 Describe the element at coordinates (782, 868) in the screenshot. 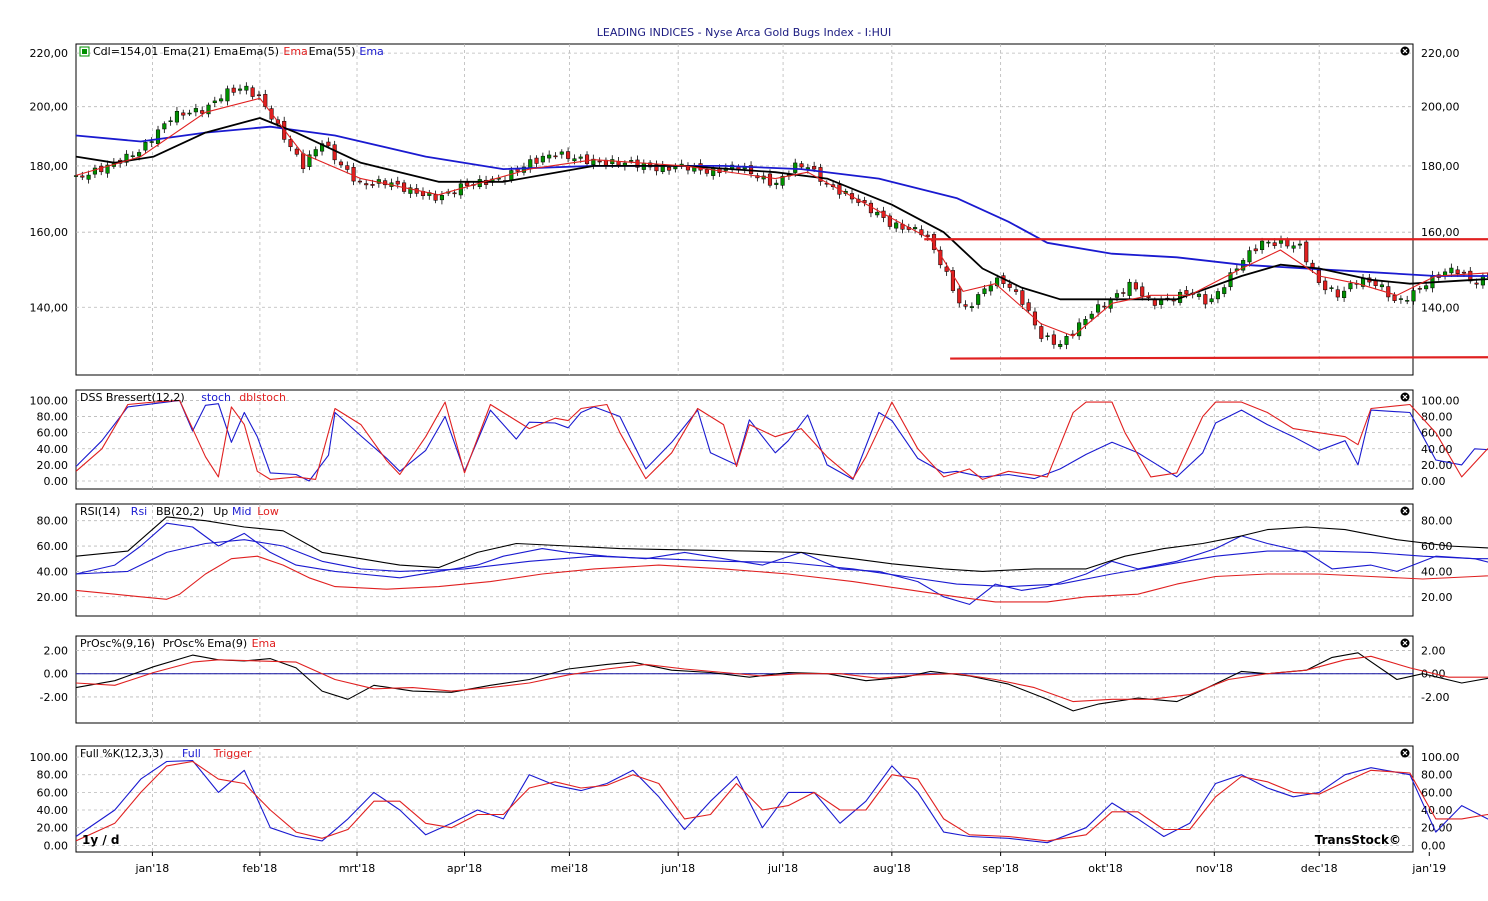

I see `x-tick-label: jul'18` at that location.